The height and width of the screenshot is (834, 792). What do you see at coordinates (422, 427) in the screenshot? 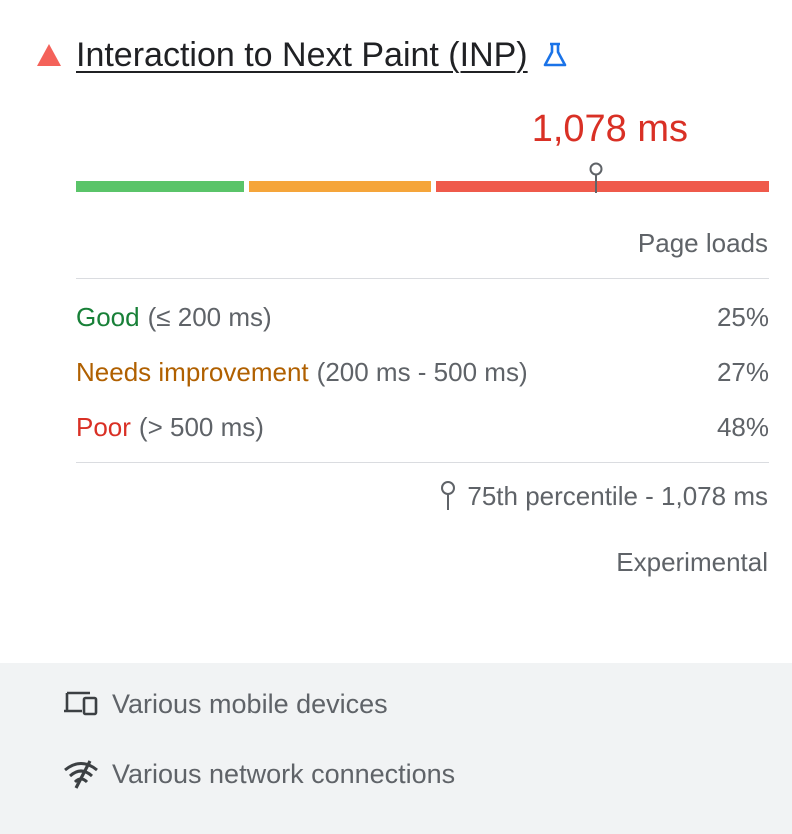
I see `distribution-row-poor: Poor (> 500 ms) 48%` at bounding box center [422, 427].